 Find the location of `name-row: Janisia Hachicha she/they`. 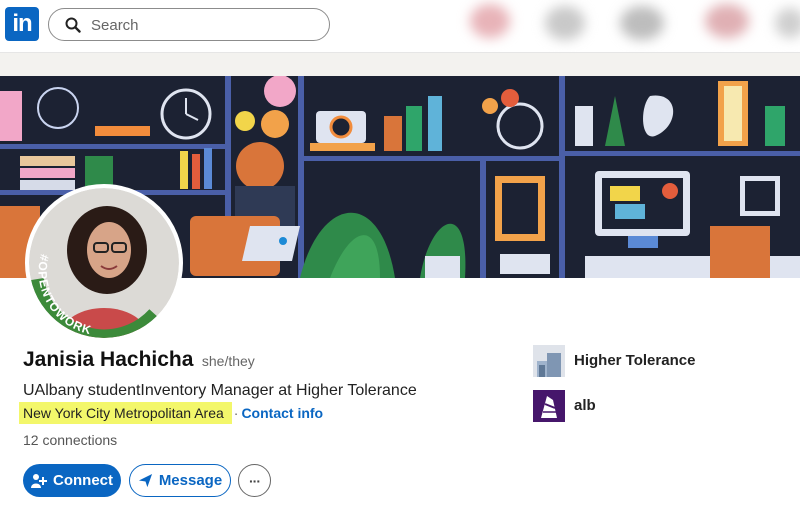

name-row: Janisia Hachicha she/they is located at coordinates (139, 360).